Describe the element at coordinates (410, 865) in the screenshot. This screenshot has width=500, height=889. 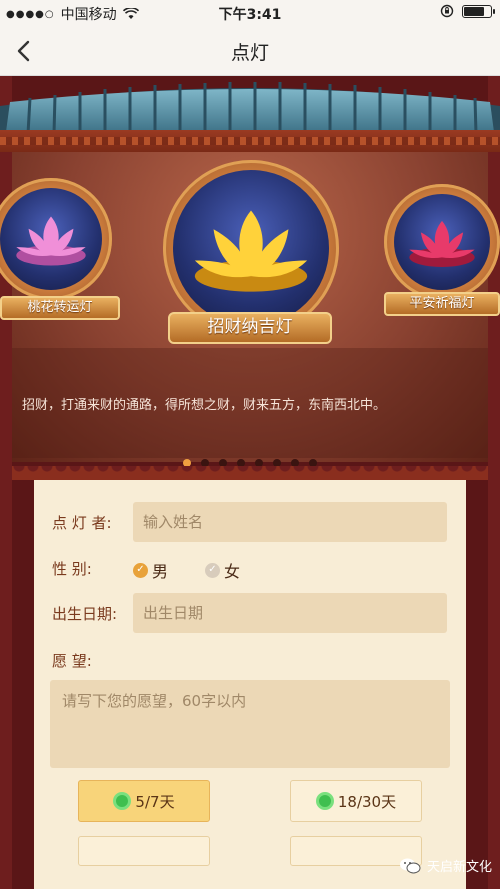
I see `wechat-icon` at that location.